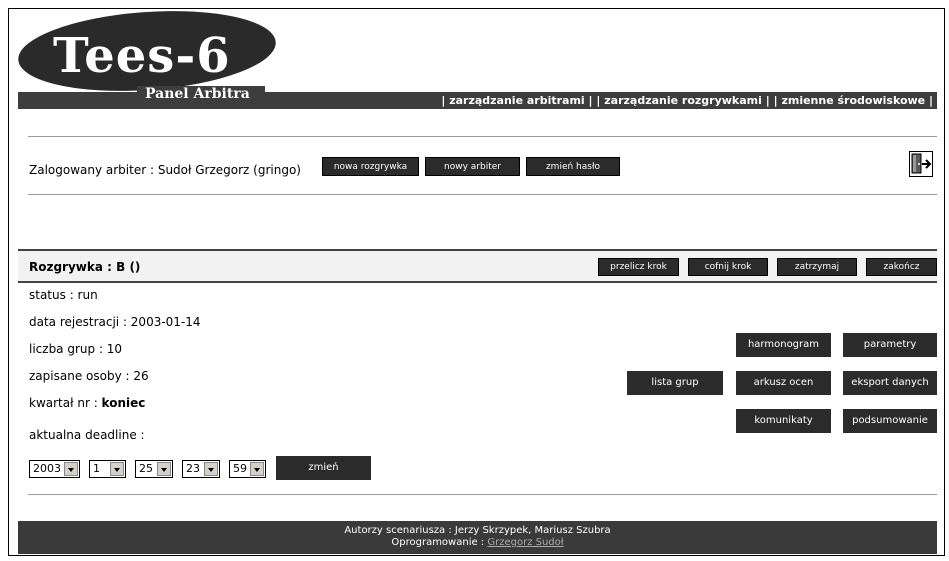  I want to click on game-title: Rozgrywka : B (), so click(85, 267).